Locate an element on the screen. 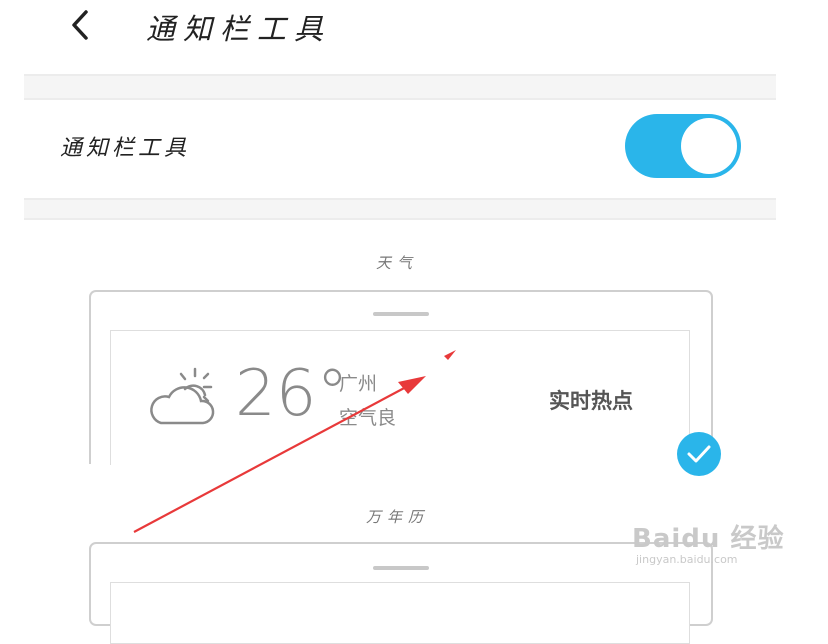 The image size is (828, 644). notification-tool-label: 通知栏工具 is located at coordinates (125, 148).